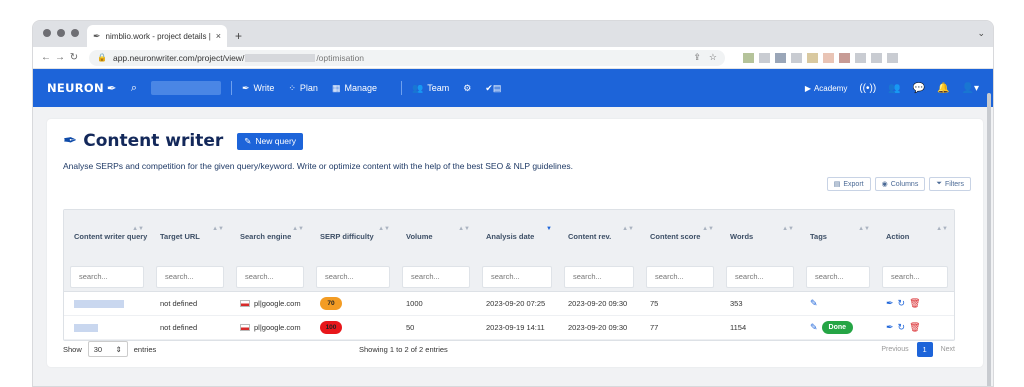 This screenshot has height=387, width=1024. Describe the element at coordinates (892, 57) in the screenshot. I see `profile-avatar` at that location.